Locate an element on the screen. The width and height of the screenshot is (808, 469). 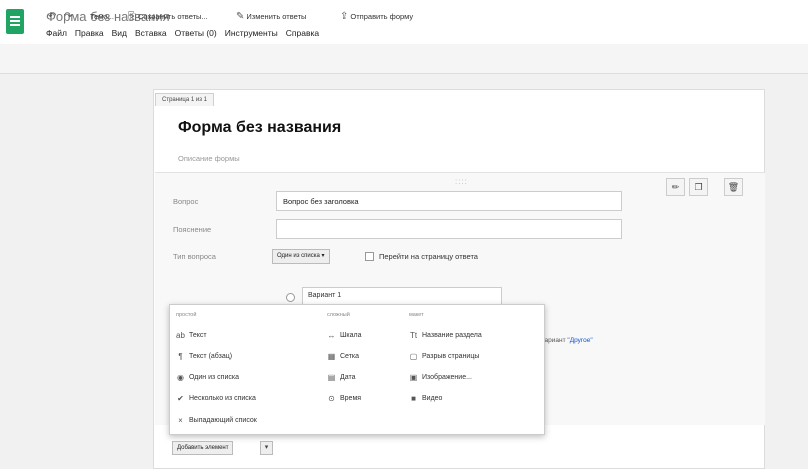
checkmark-icon: ✔ is located at coordinates (180, 398).